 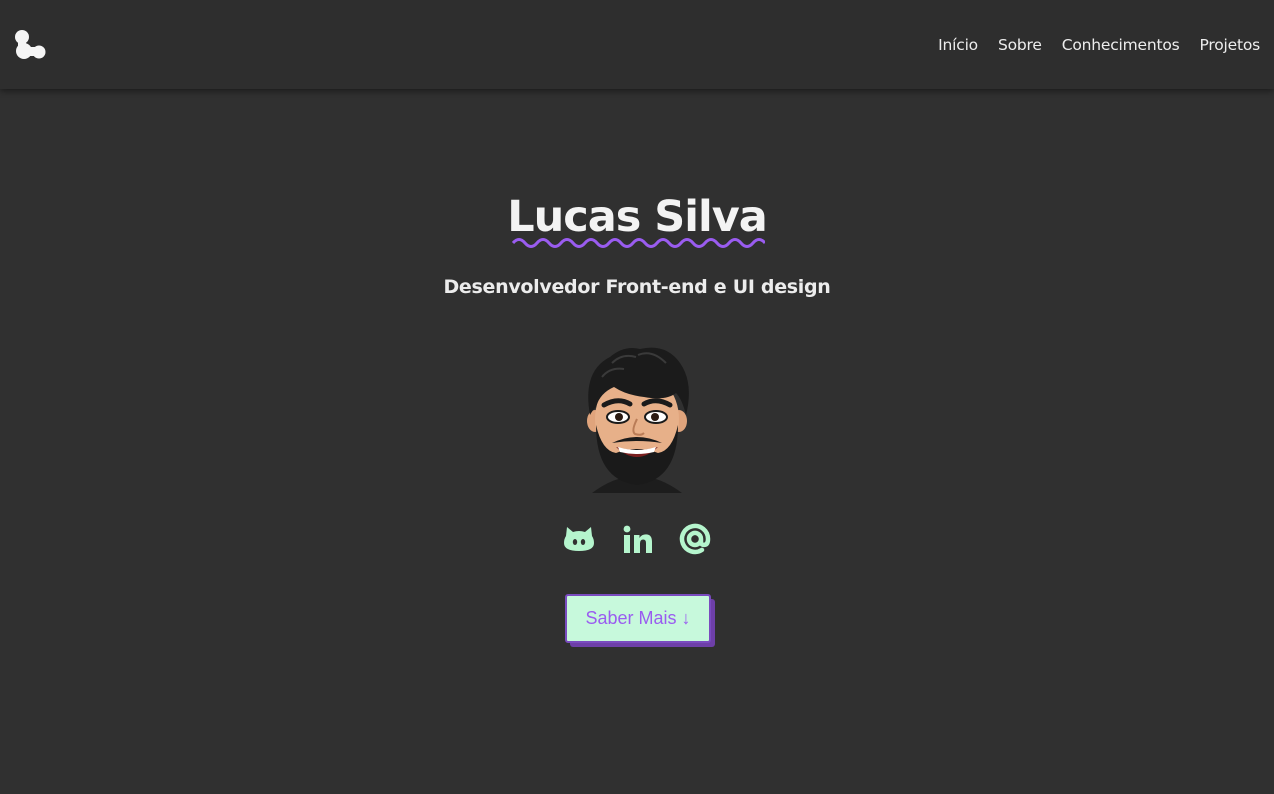 I want to click on job-subtitle: Desenvolvedor Front-end e UI design, so click(x=637, y=287).